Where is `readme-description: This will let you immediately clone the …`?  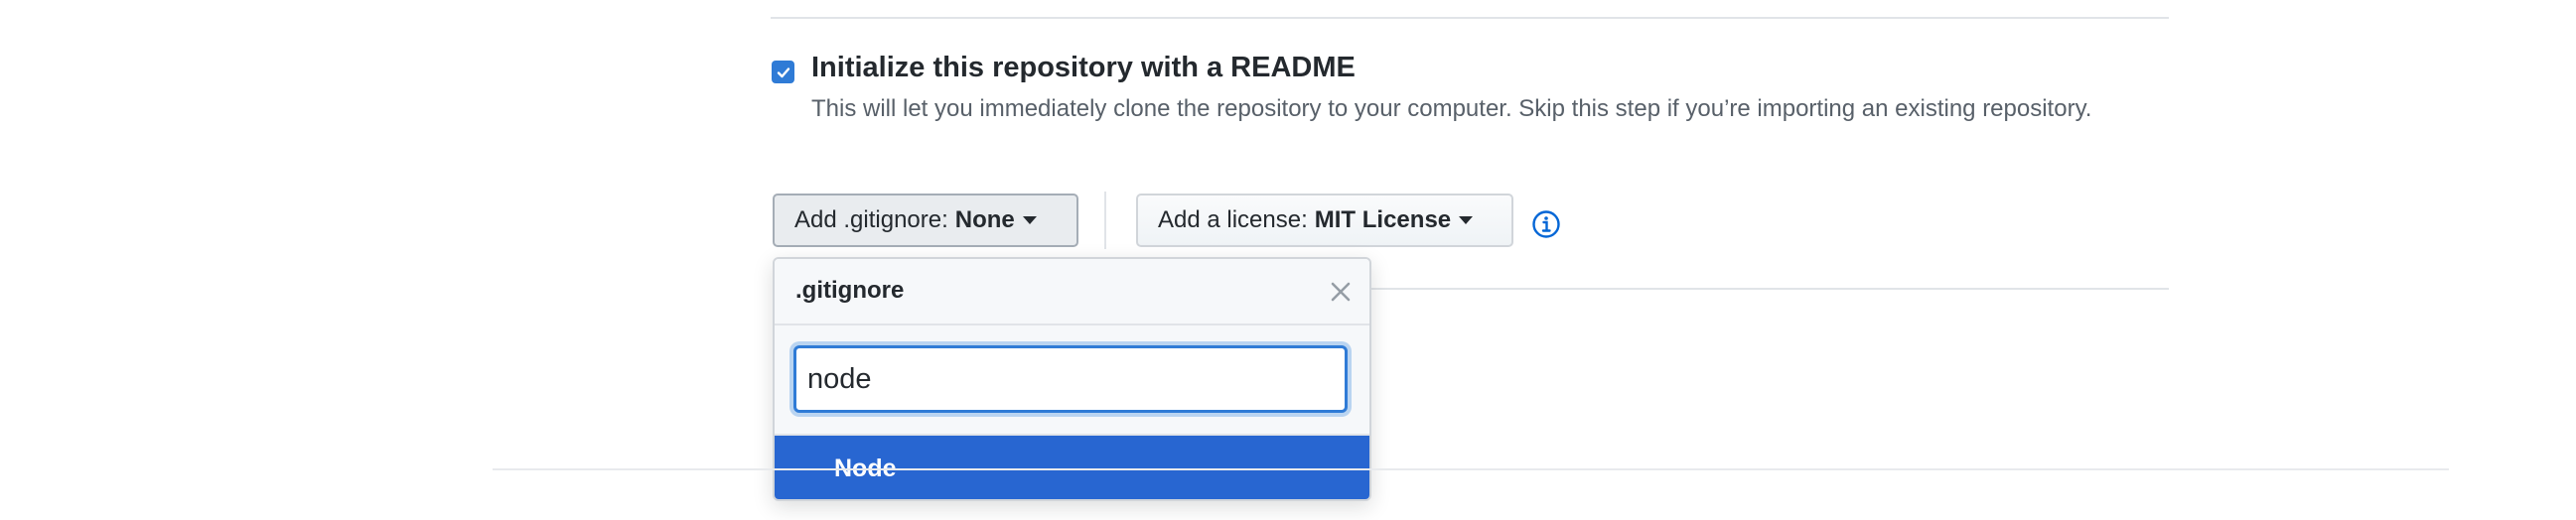
readme-description: This will let you immediately clone the … is located at coordinates (1452, 108).